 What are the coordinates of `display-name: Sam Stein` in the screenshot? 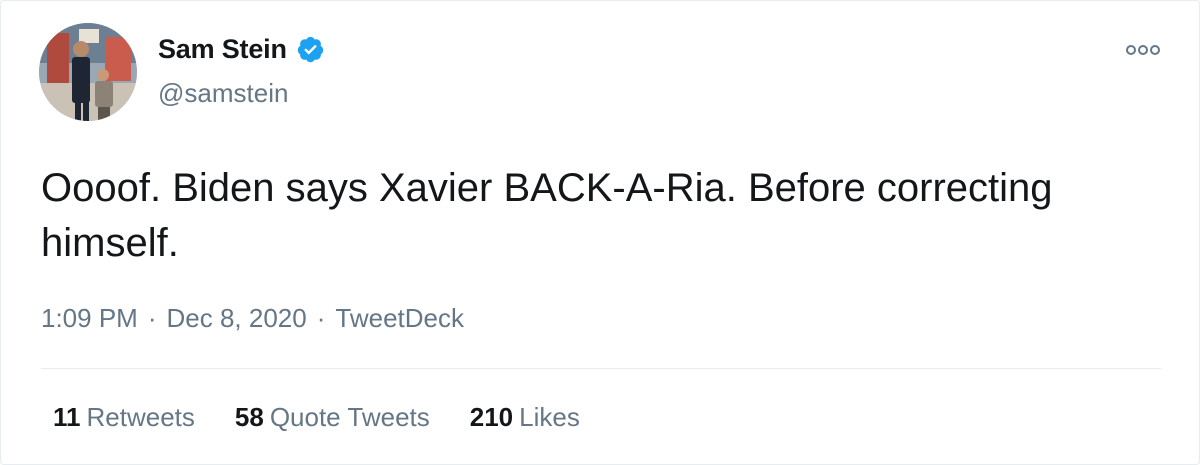 It's located at (222, 49).